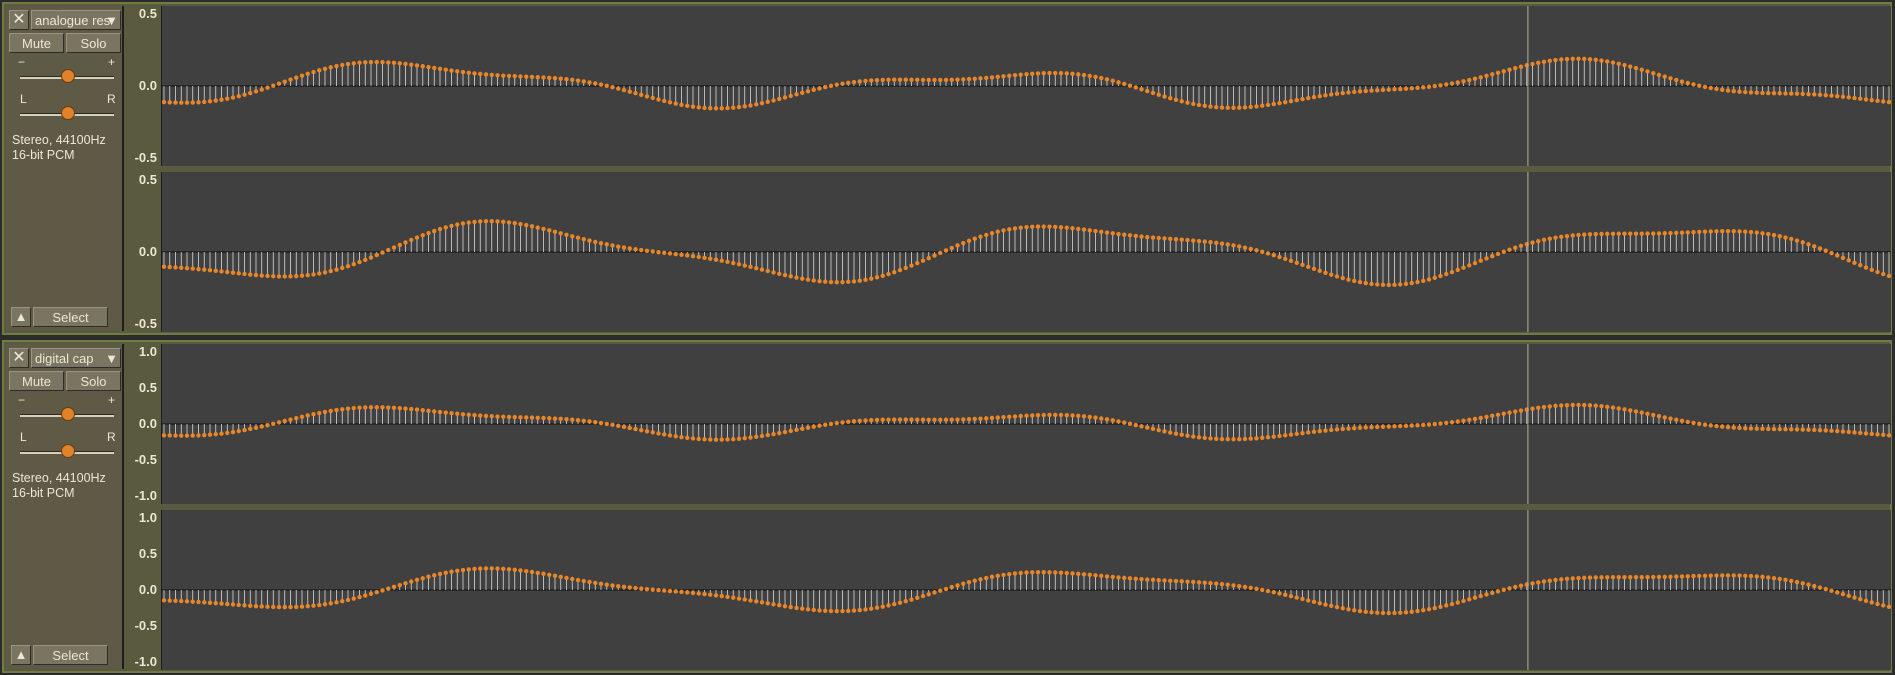 The image size is (1895, 675). What do you see at coordinates (76, 358) in the screenshot?
I see `track-name-menu: digital cap ▼` at bounding box center [76, 358].